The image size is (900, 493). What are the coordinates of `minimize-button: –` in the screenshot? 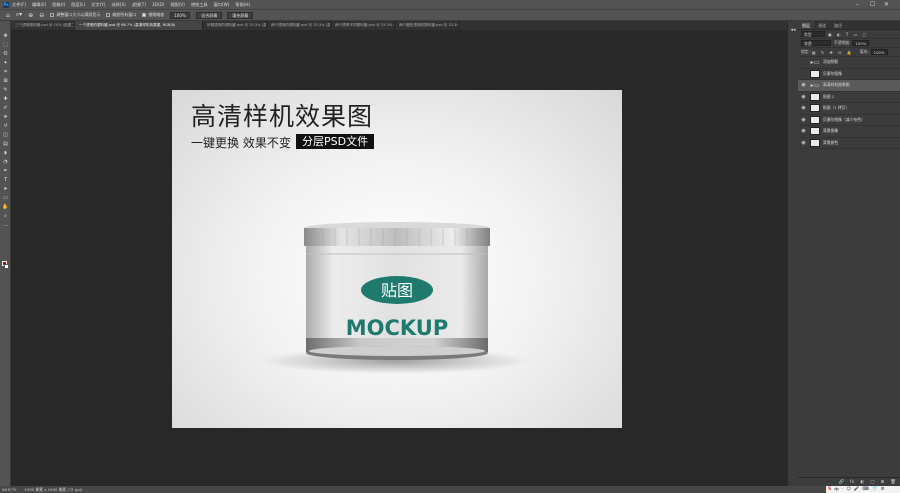 It's located at (857, 4).